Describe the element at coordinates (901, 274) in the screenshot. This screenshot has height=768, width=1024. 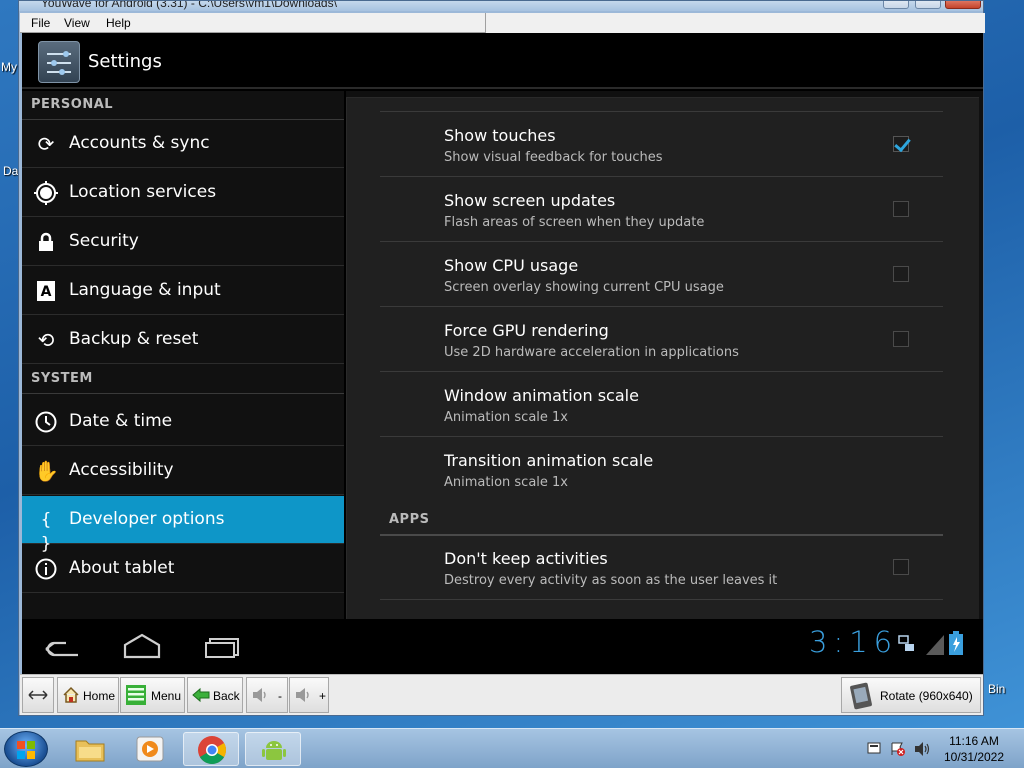
I see `show-cpu-usage-checkbox` at that location.